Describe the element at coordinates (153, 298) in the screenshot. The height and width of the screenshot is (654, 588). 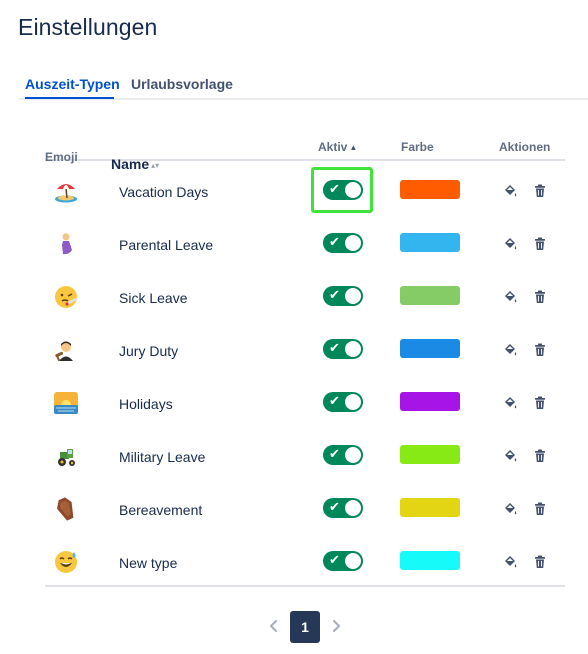
I see `row-name: Sick Leave` at that location.